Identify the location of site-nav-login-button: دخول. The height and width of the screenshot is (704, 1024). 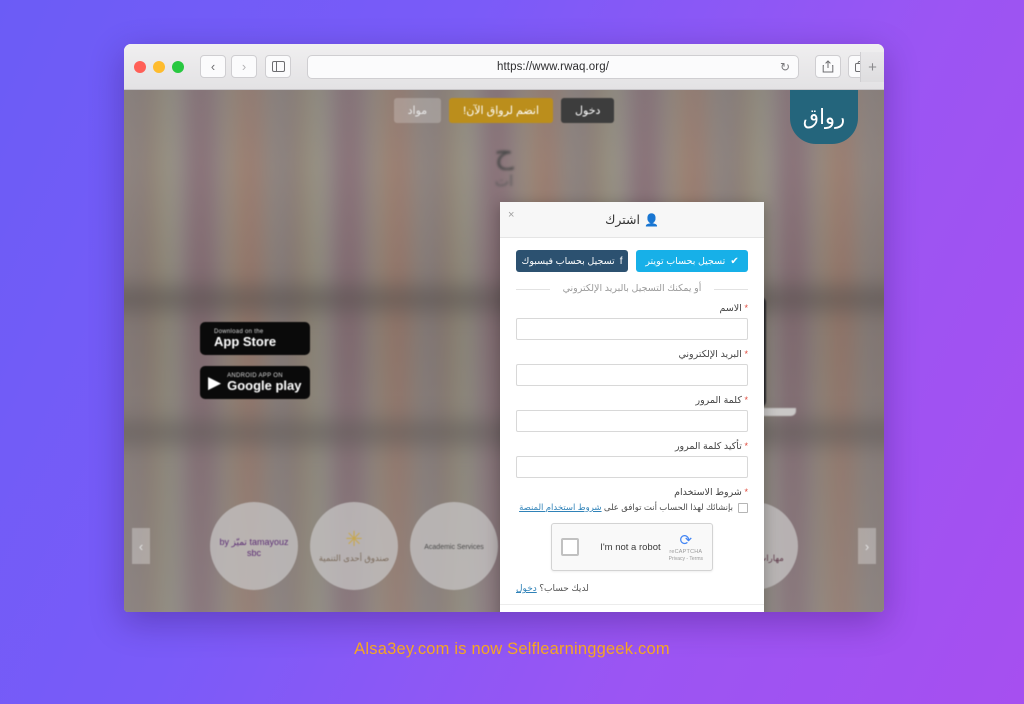
(588, 110).